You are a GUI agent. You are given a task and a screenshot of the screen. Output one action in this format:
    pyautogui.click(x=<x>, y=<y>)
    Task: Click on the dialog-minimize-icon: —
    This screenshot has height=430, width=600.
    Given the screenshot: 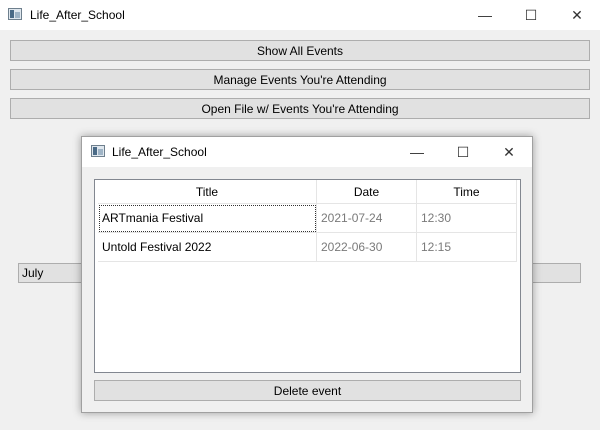 What is the action you would take?
    pyautogui.click(x=417, y=152)
    